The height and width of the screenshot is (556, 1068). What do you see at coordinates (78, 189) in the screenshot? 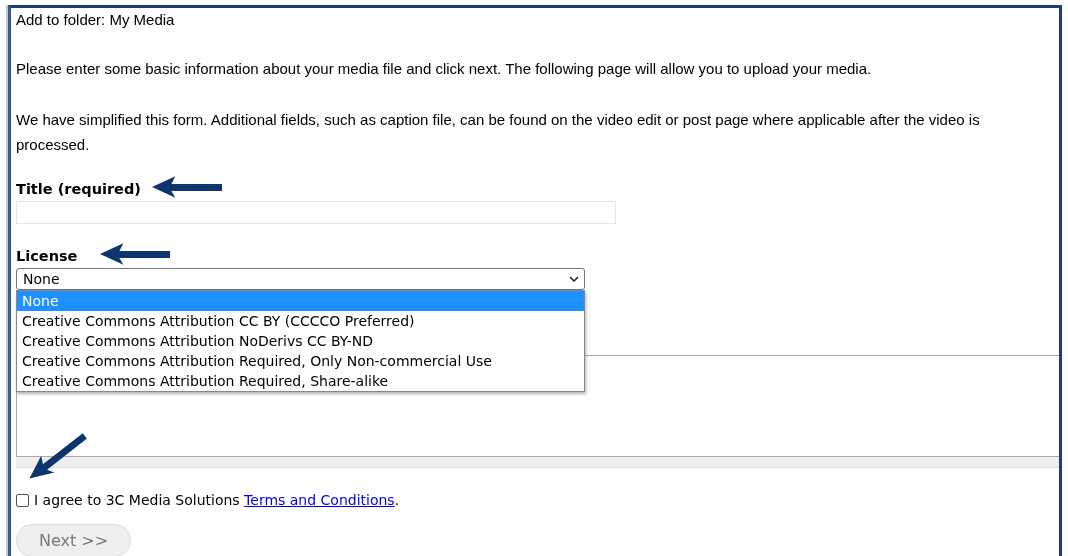
I see `field-label: Title (required)` at bounding box center [78, 189].